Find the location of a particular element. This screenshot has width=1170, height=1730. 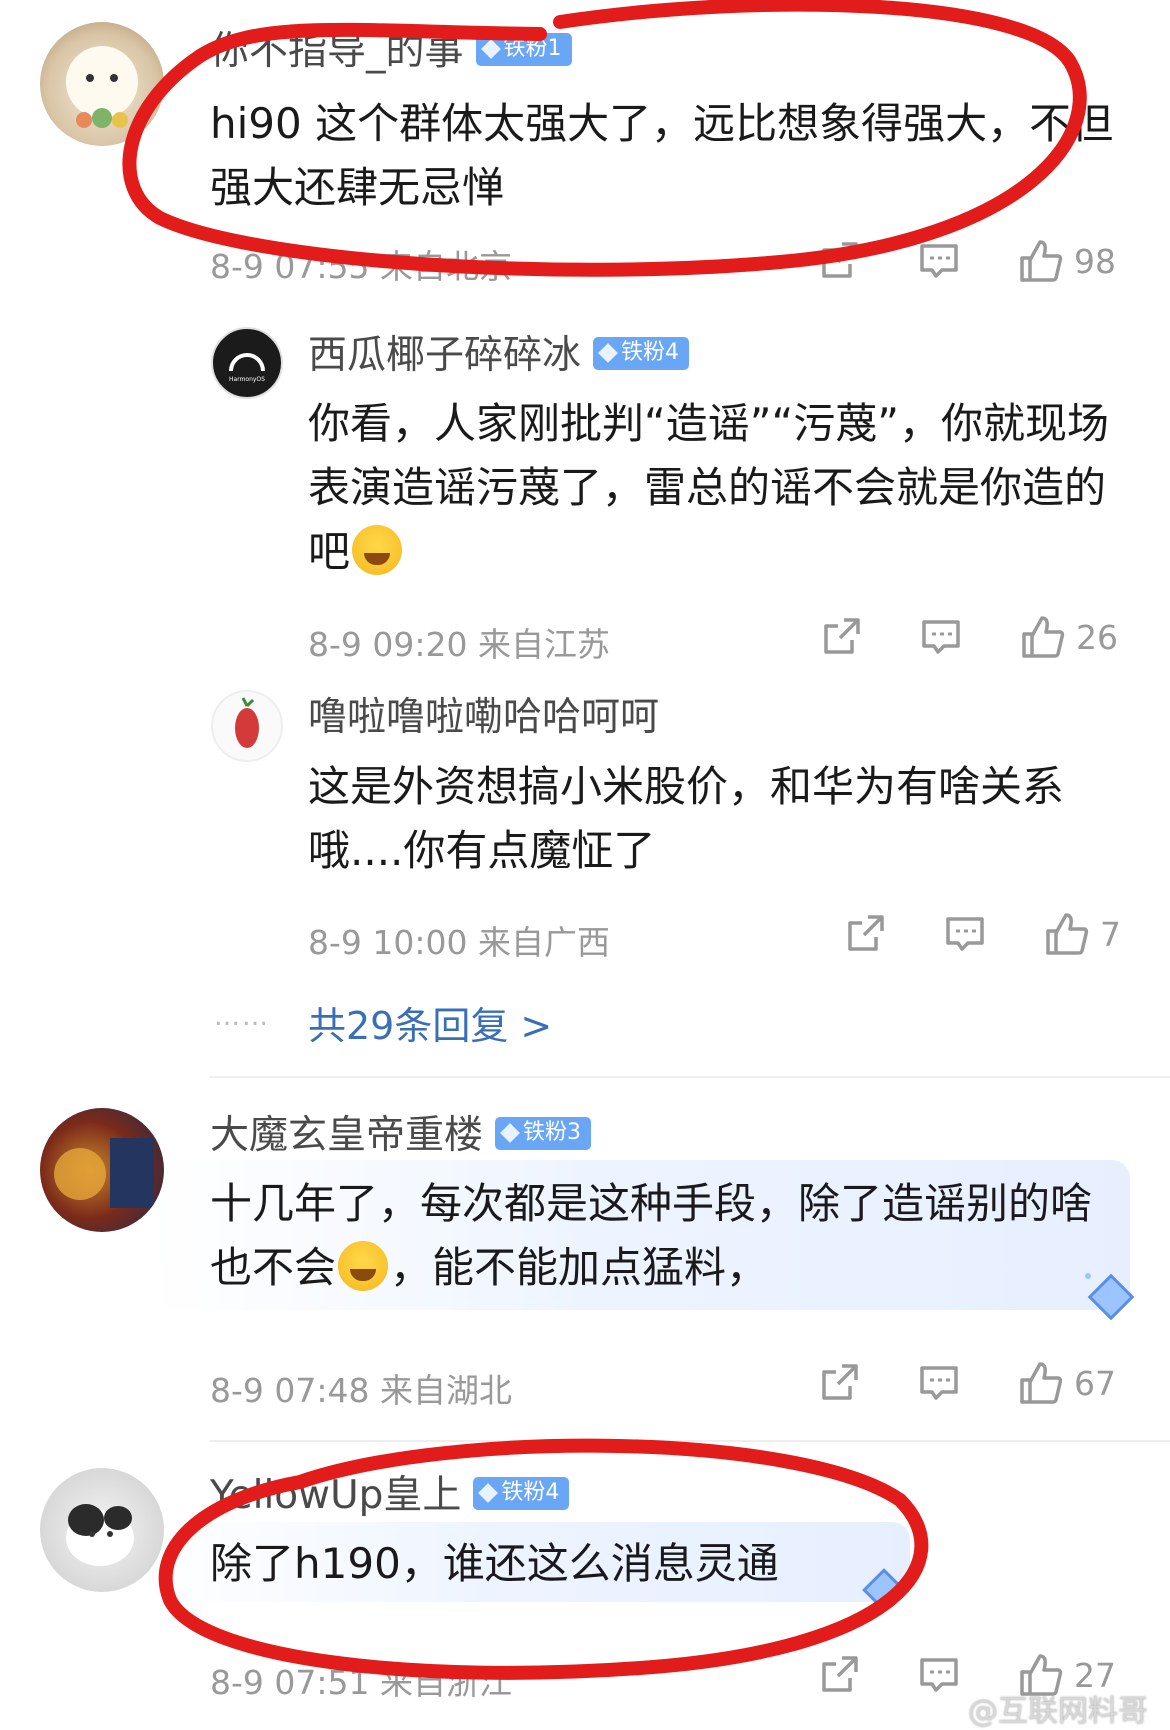

comment-meta: 8-9 07:51 来自浙江 is located at coordinates (361, 1680).